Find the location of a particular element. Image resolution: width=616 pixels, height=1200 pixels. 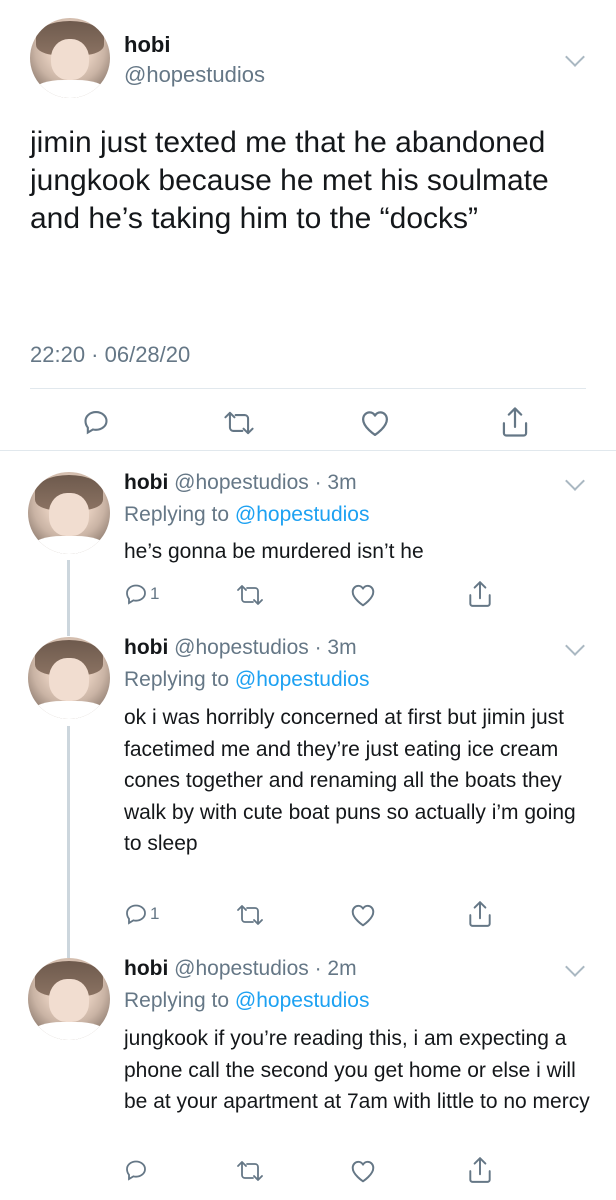

reply-header: hobi @hopestudios · 2m is located at coordinates (240, 969).